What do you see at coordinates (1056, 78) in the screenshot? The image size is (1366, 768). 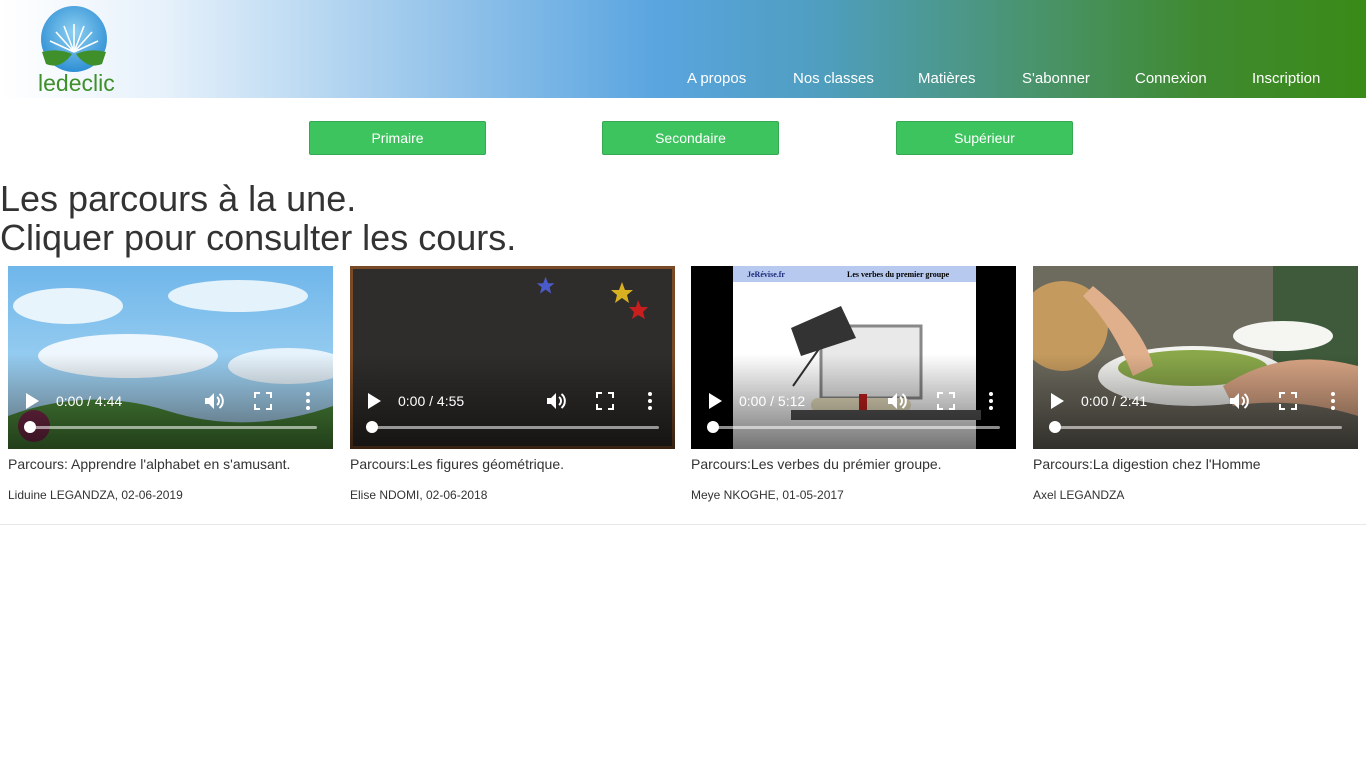 I see `nav-sabonner: S'abonner` at bounding box center [1056, 78].